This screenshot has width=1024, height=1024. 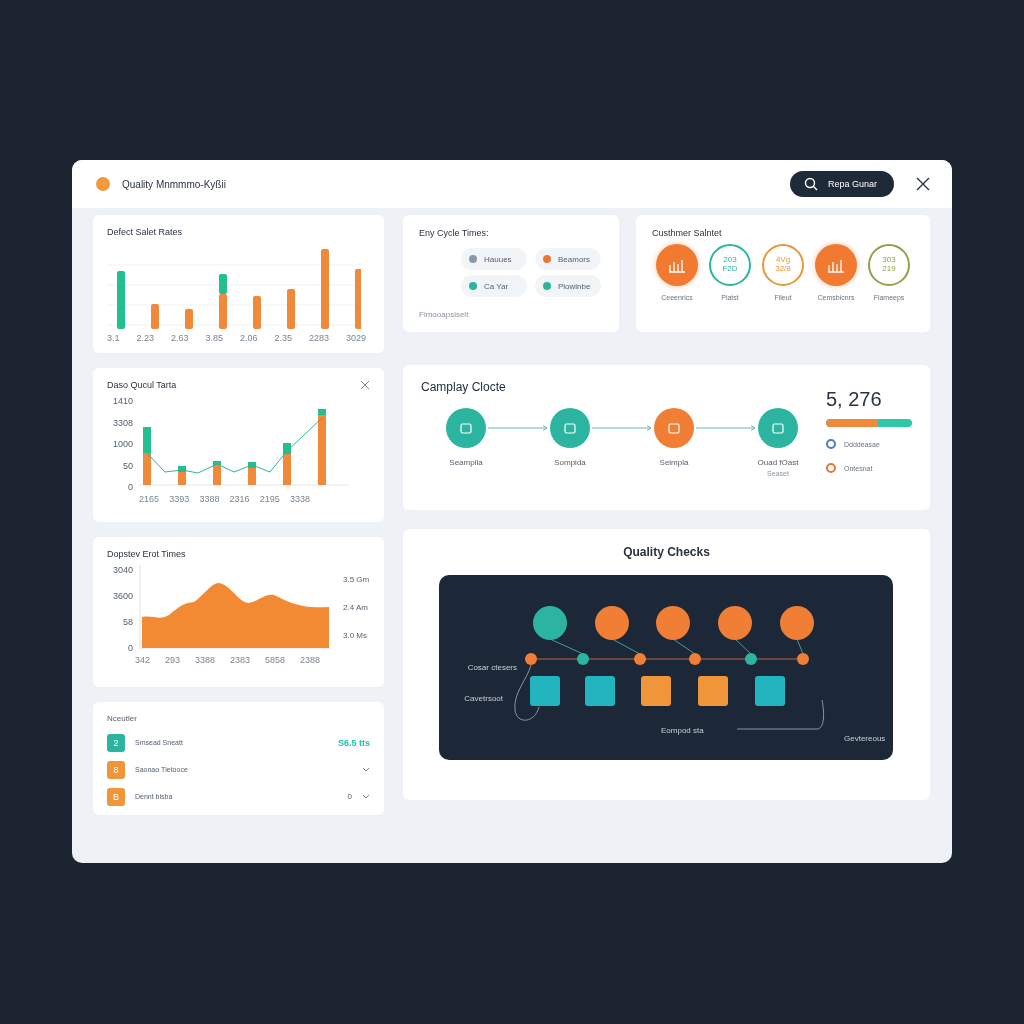 What do you see at coordinates (127, 465) in the screenshot?
I see `axis-label: 50` at bounding box center [127, 465].